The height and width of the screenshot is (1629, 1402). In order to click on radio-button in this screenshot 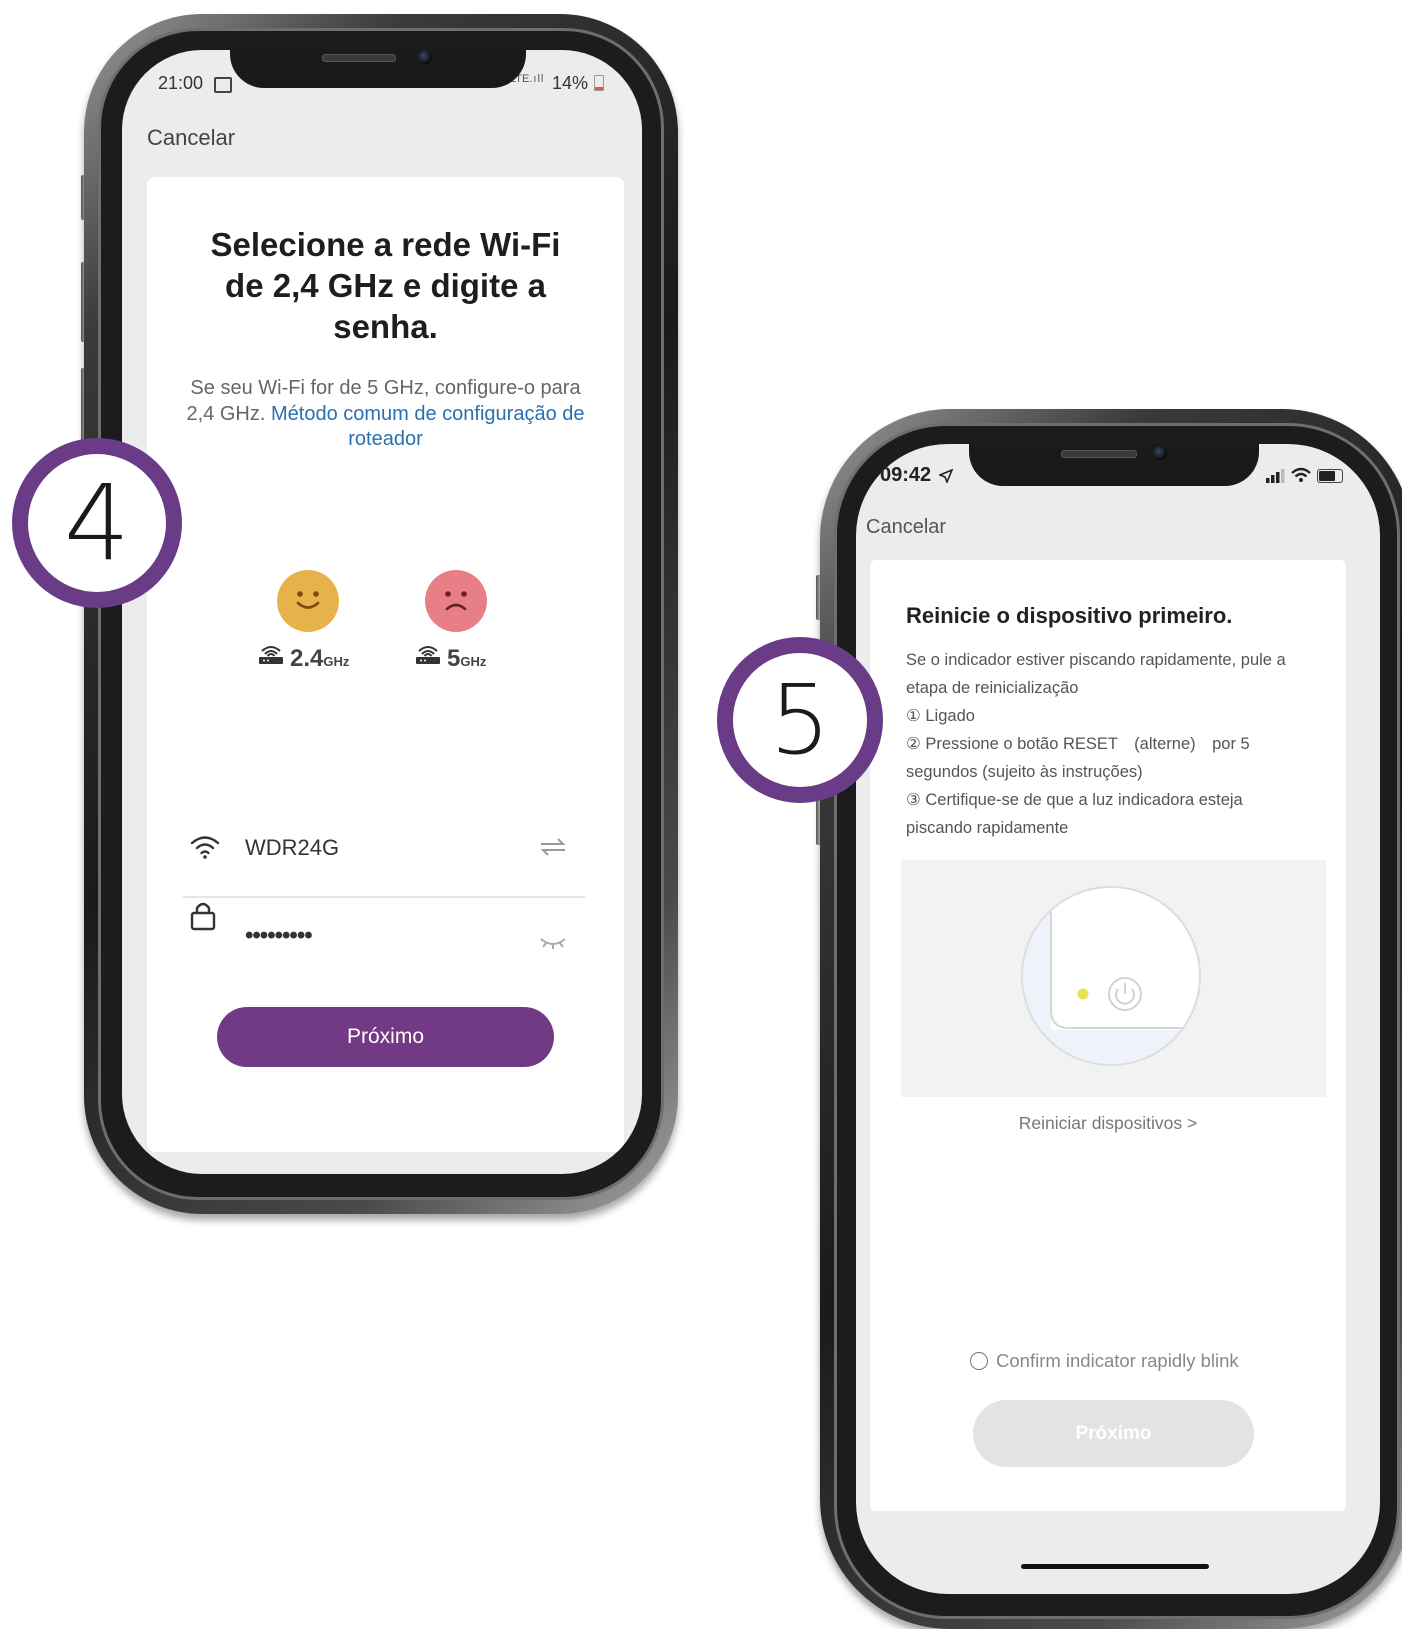, I will do `click(979, 1361)`.